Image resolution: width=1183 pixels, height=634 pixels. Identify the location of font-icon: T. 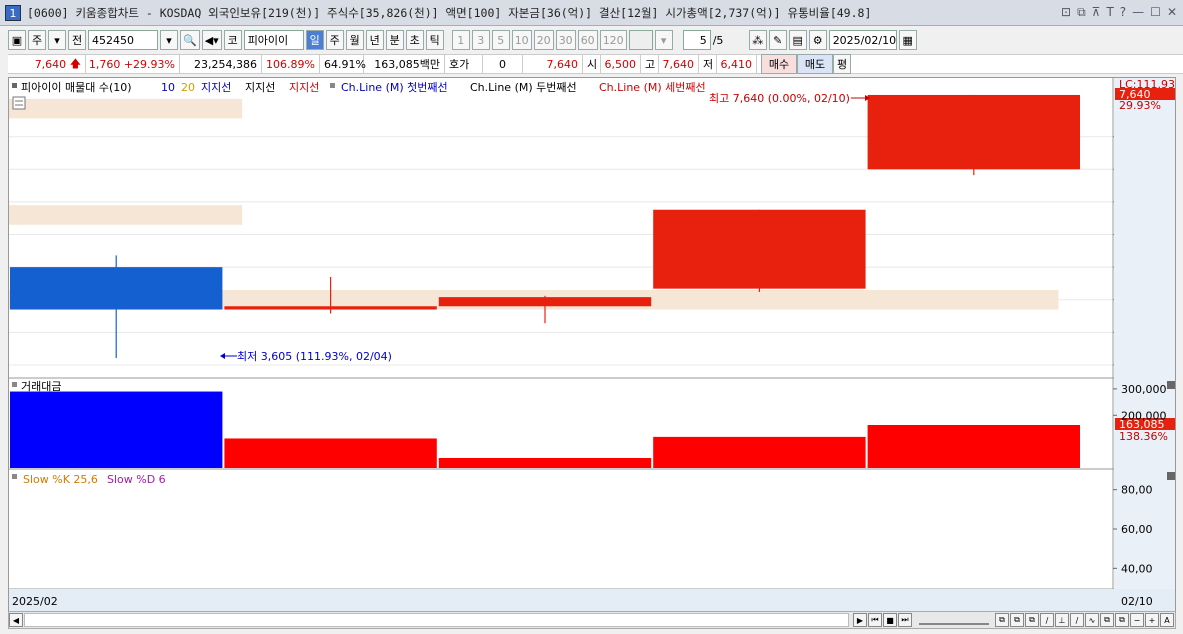
(1109, 12).